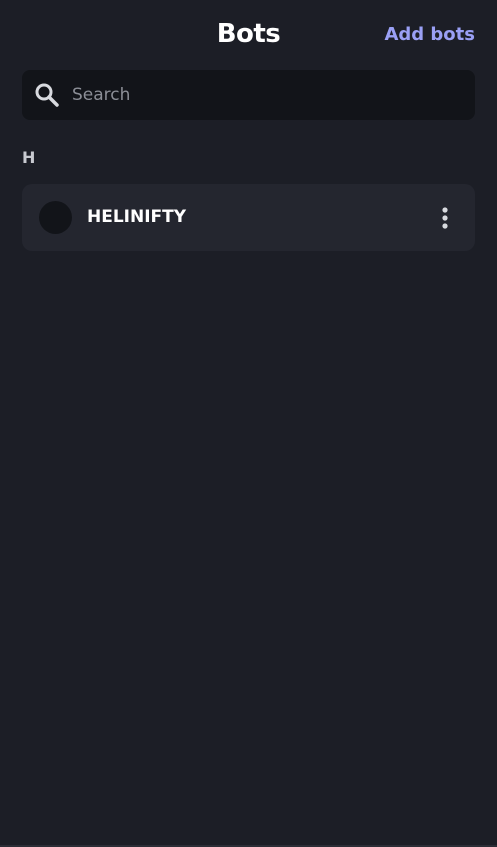 The width and height of the screenshot is (497, 847). I want to click on add-bots-button: Add bots, so click(429, 35).